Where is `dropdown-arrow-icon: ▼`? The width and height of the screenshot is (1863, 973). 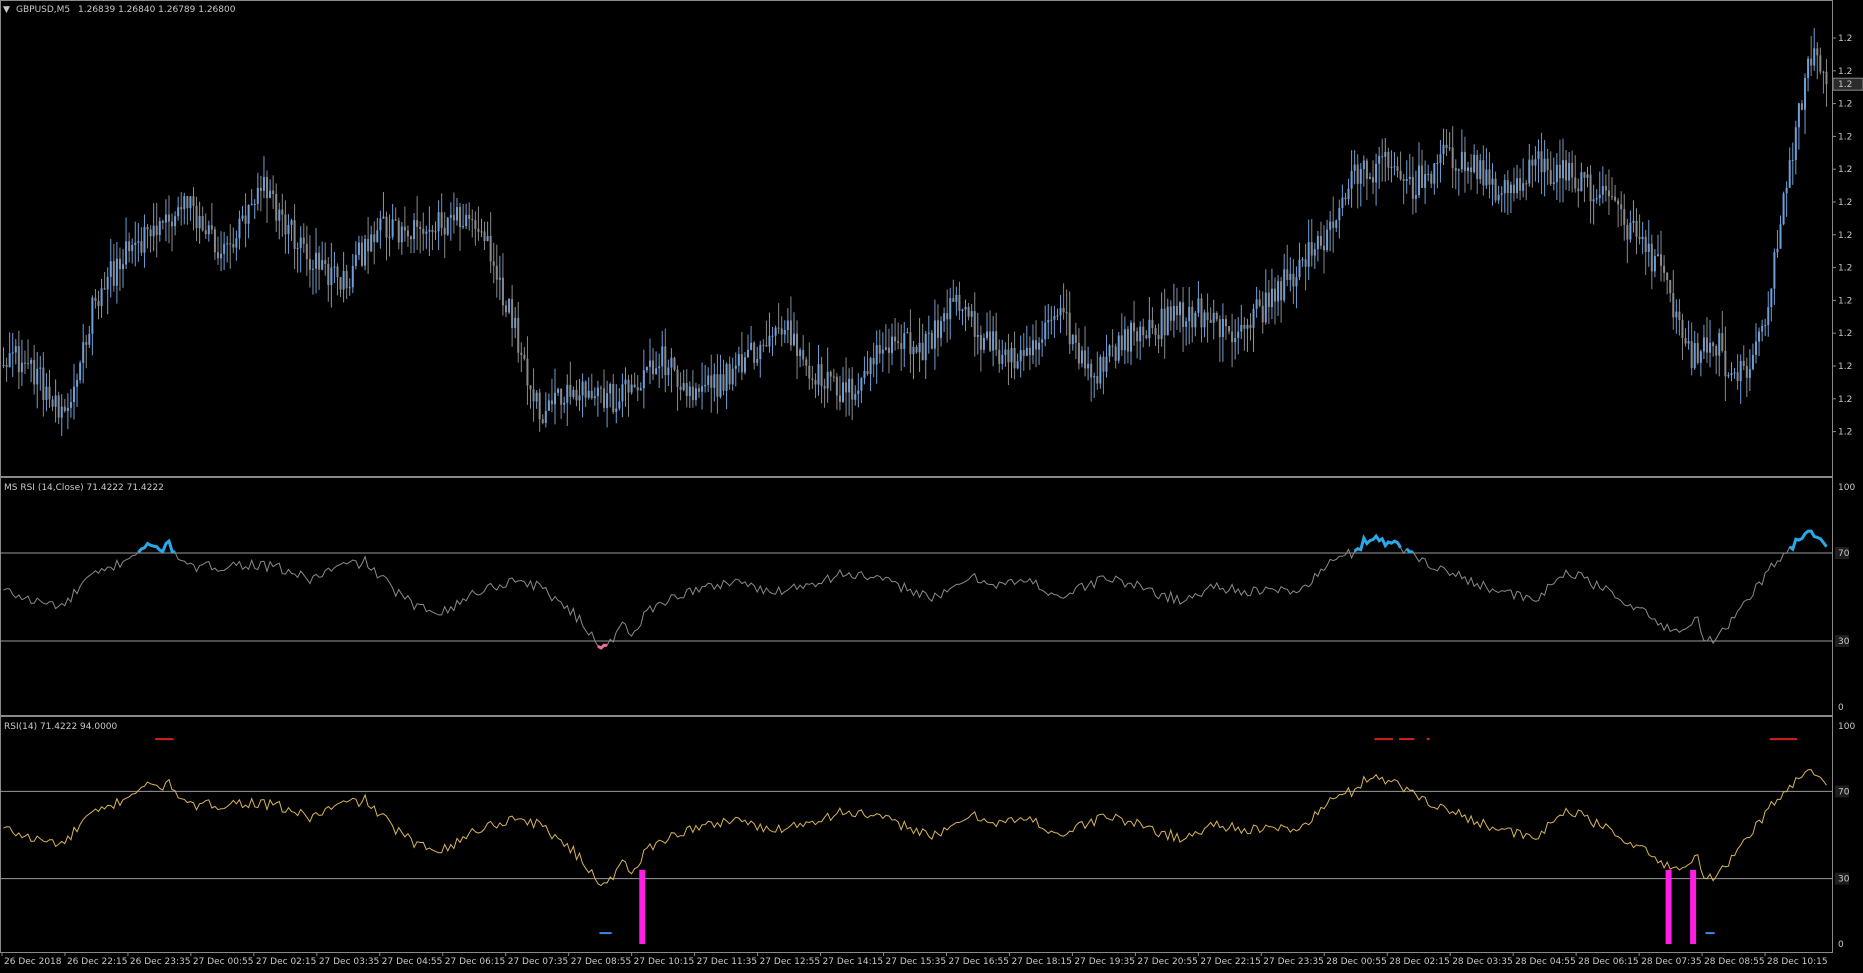 dropdown-arrow-icon: ▼ is located at coordinates (6, 10).